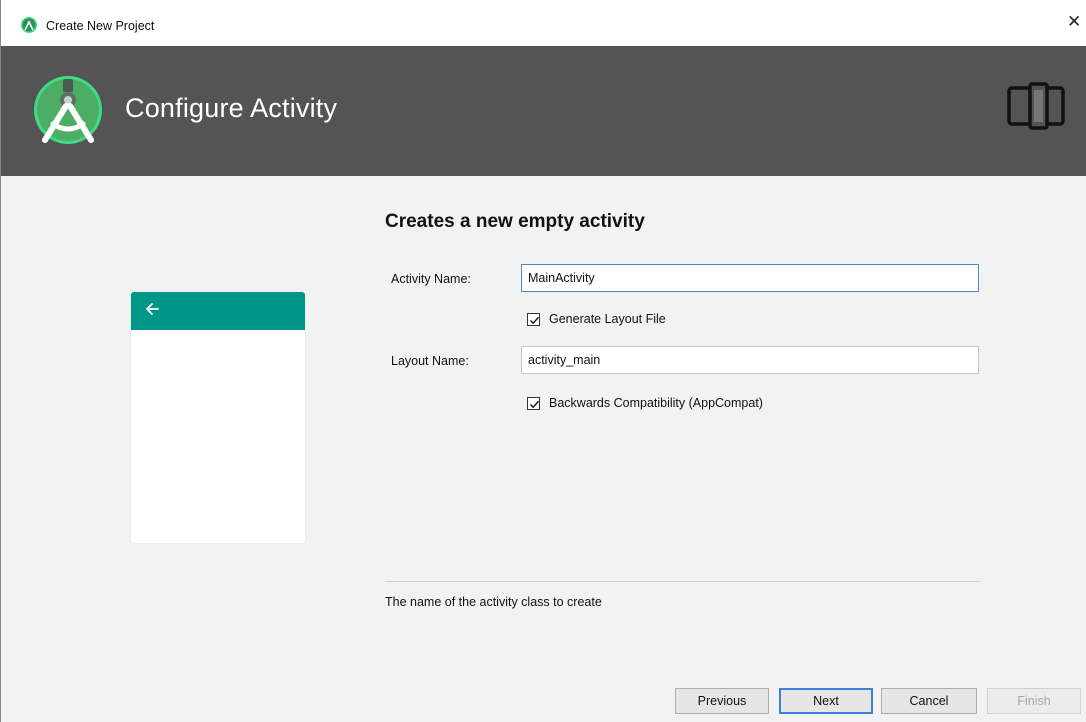 The width and height of the screenshot is (1086, 722). I want to click on generate-layout-check-box, so click(533, 319).